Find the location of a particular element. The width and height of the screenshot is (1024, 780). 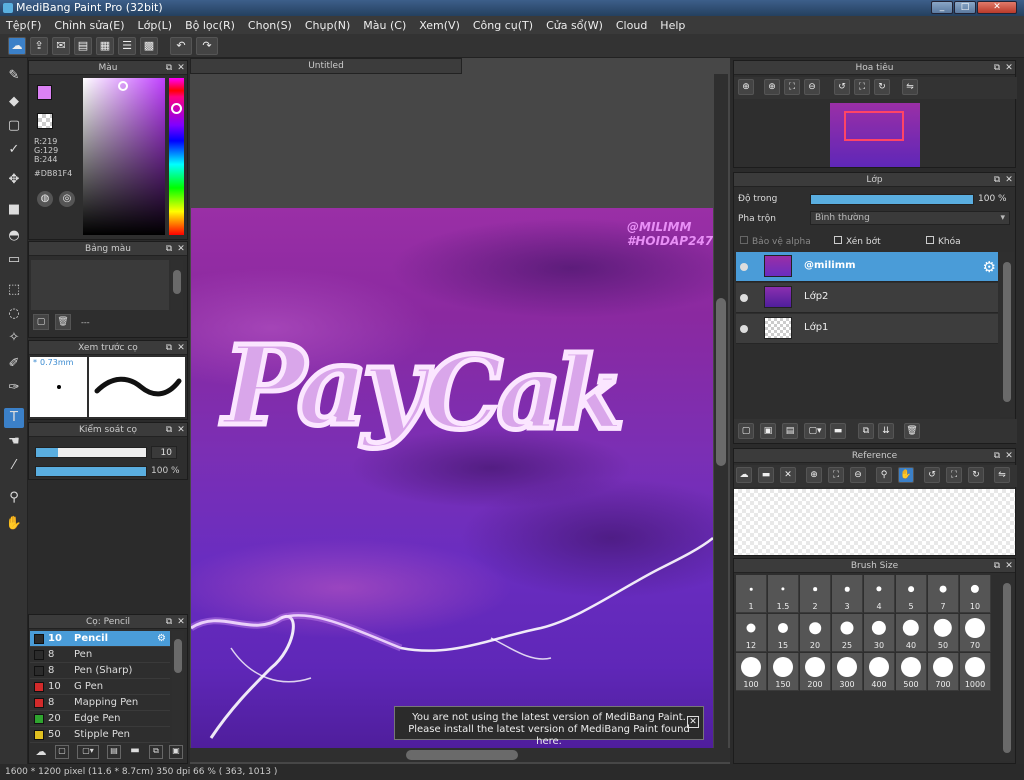

menu-item: Bộ lọc(R) is located at coordinates (210, 25).